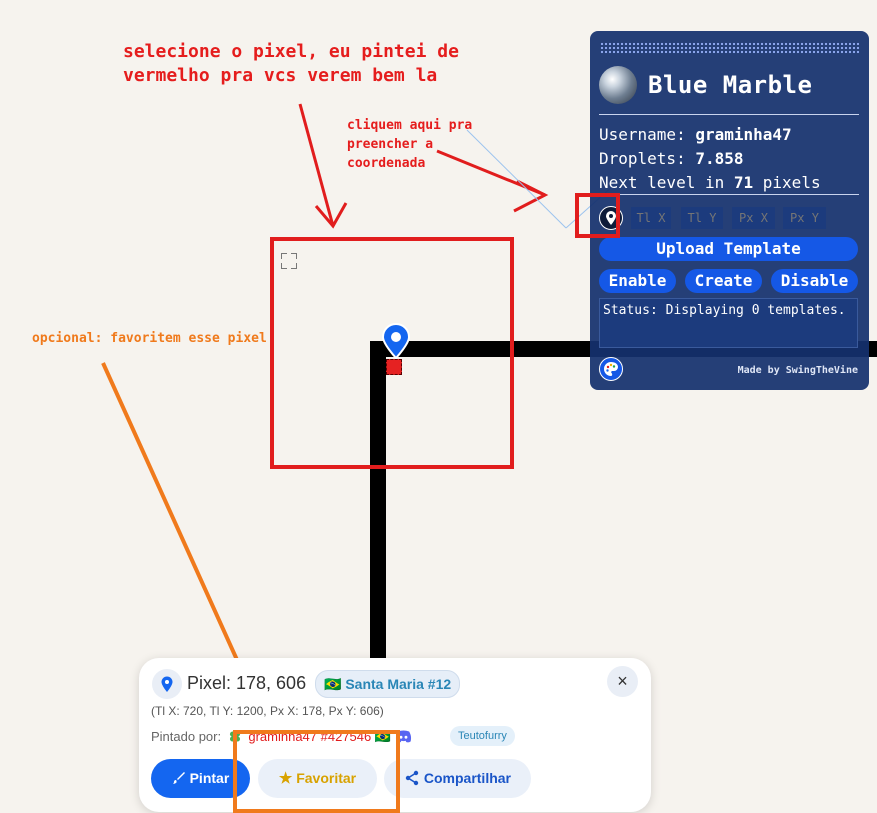 The height and width of the screenshot is (813, 877). I want to click on location-pin-button, so click(167, 684).